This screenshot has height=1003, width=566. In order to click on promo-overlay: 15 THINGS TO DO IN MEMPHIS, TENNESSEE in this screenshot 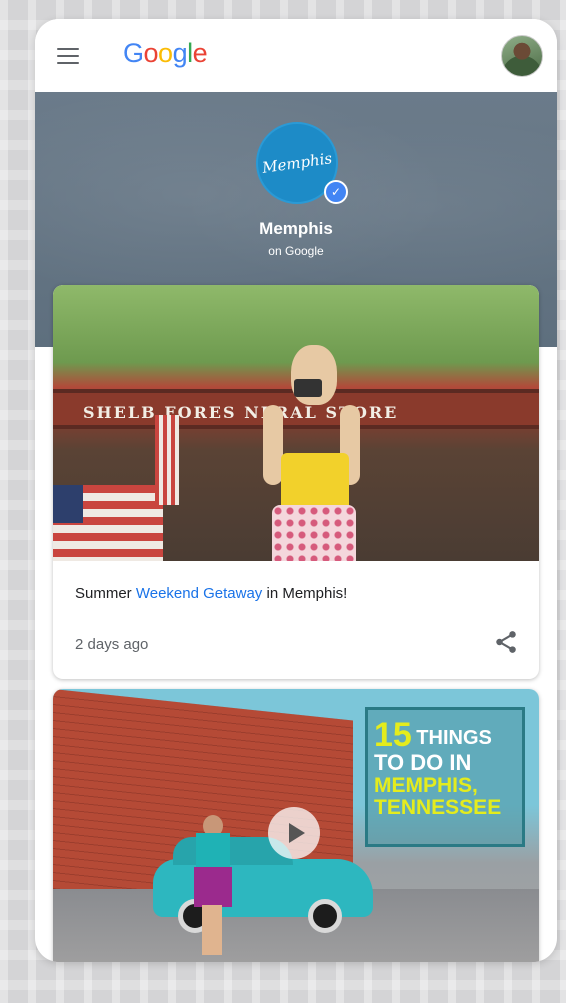, I will do `click(445, 777)`.